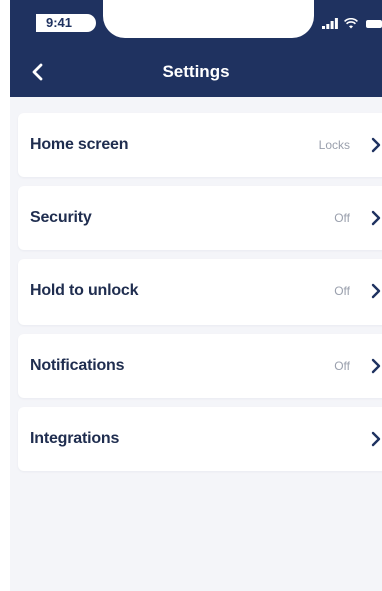 The width and height of the screenshot is (382, 591). What do you see at coordinates (330, 23) in the screenshot?
I see `signal-icon` at bounding box center [330, 23].